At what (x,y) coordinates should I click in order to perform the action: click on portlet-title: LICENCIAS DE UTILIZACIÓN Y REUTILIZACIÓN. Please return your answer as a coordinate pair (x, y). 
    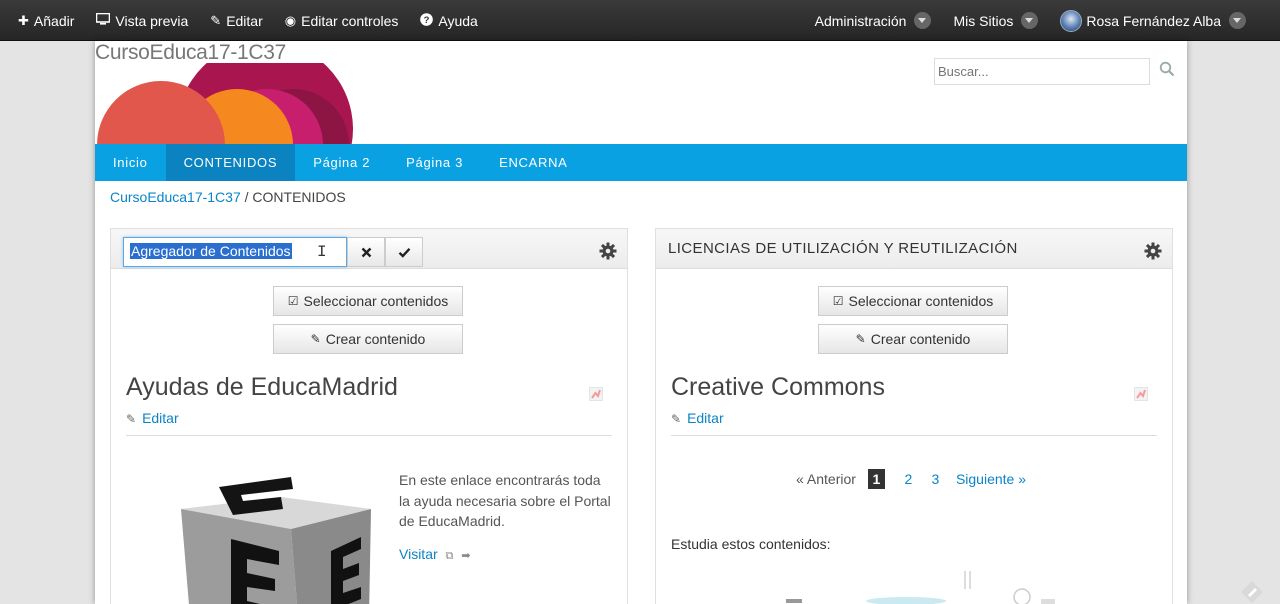
    Looking at the image, I should click on (843, 248).